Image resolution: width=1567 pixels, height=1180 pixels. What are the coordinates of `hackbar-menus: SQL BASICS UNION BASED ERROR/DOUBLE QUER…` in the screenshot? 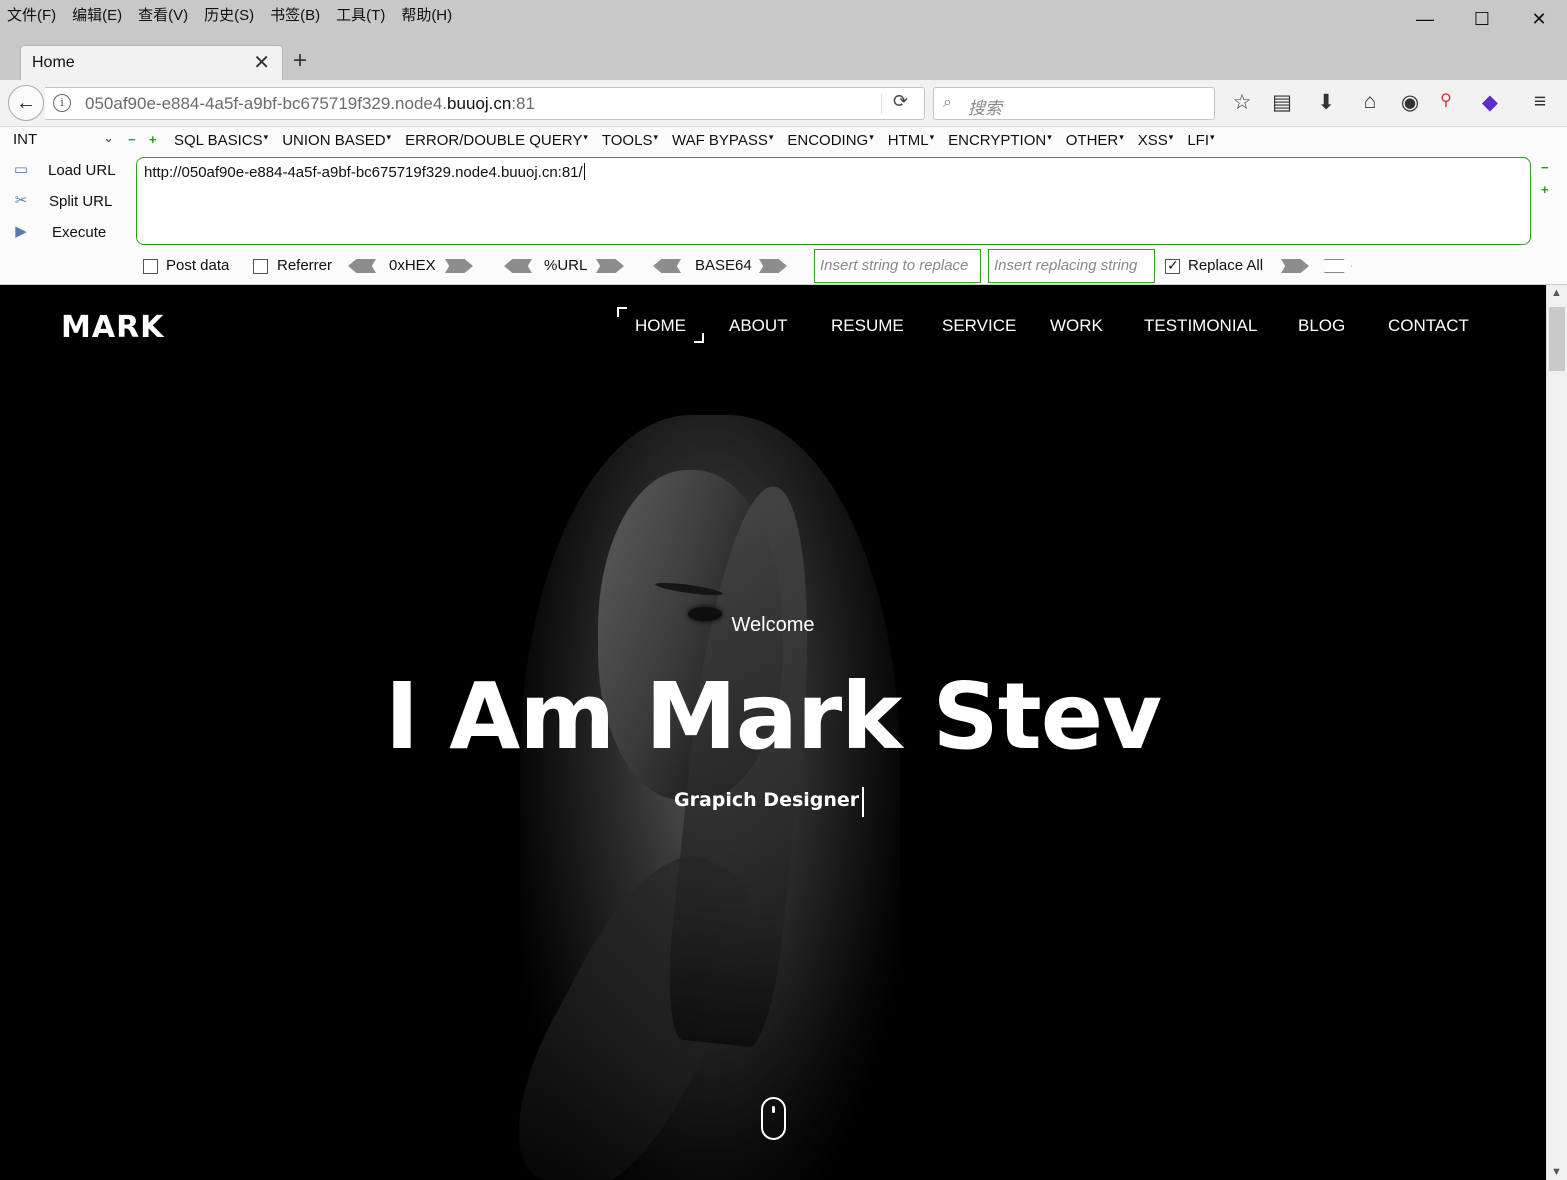 It's located at (694, 140).